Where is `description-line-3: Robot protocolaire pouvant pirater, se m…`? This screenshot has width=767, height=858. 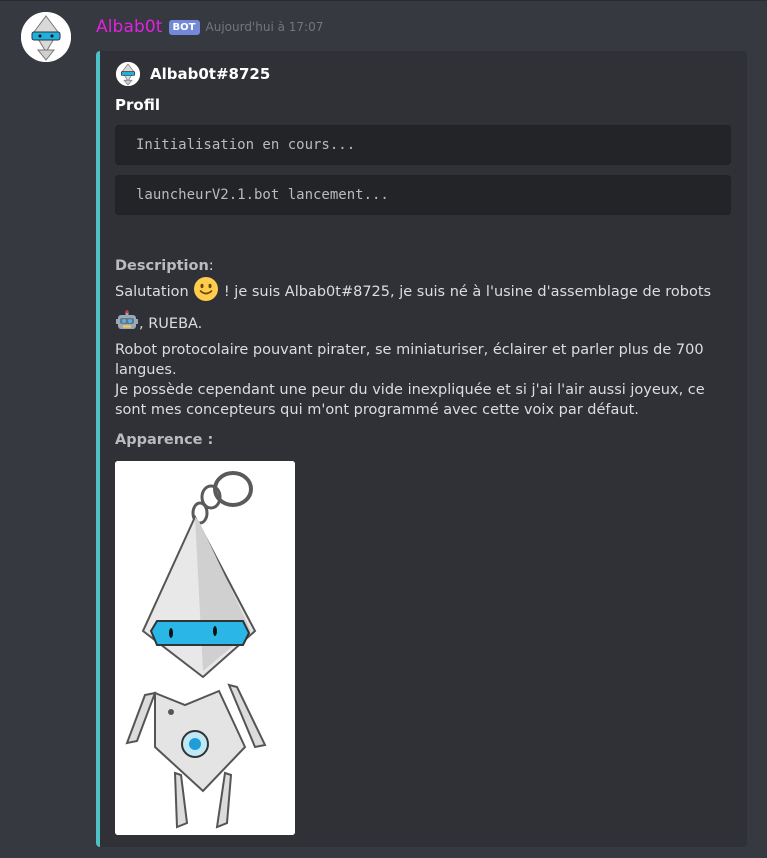
description-line-3: Robot protocolaire pouvant pirater, se m… is located at coordinates (409, 360).